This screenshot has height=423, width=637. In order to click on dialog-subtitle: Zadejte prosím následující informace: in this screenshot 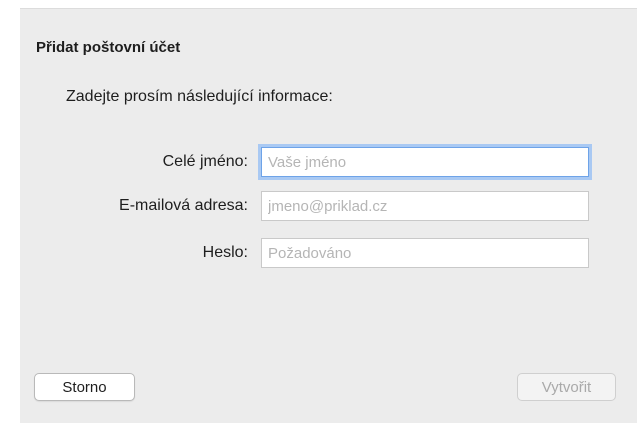, I will do `click(199, 96)`.